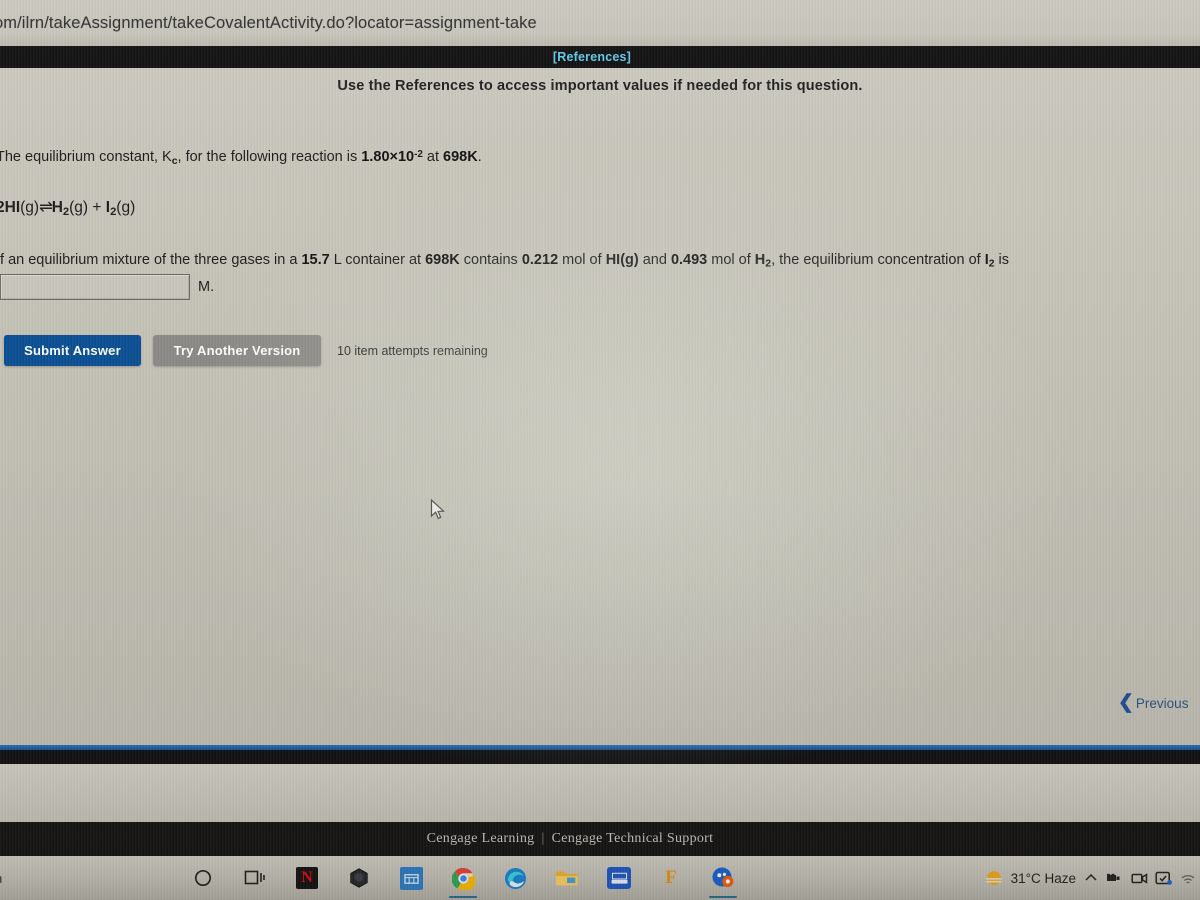 Image resolution: width=1200 pixels, height=900 pixels. Describe the element at coordinates (237, 350) in the screenshot. I see `try-another-version-button: Try Another Version` at that location.